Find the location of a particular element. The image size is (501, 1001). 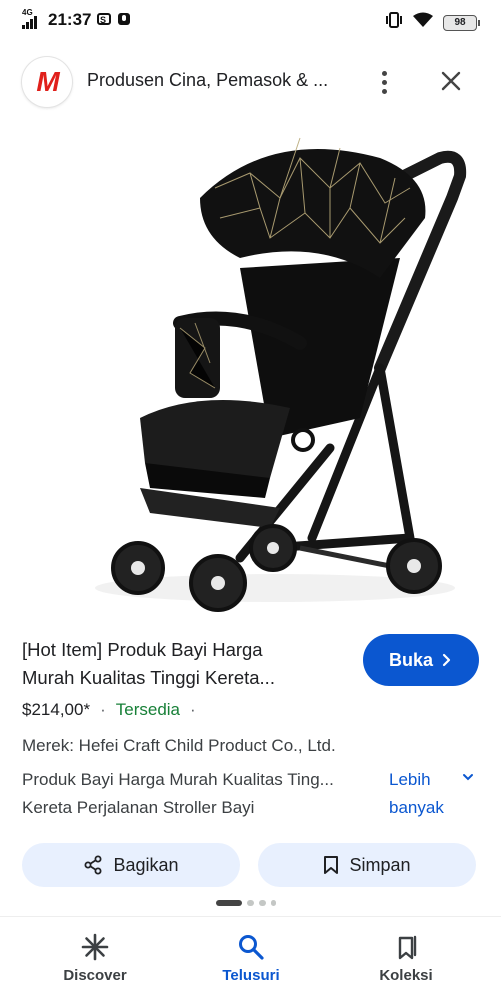

notification-icon: S is located at coordinates (104, 20).